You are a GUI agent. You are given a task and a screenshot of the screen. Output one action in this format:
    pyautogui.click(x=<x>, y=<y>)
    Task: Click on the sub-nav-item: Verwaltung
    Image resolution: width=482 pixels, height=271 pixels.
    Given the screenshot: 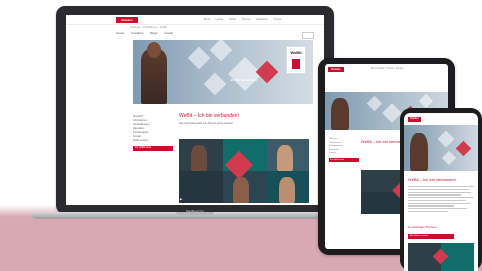 What is the action you would take?
    pyautogui.click(x=137, y=33)
    